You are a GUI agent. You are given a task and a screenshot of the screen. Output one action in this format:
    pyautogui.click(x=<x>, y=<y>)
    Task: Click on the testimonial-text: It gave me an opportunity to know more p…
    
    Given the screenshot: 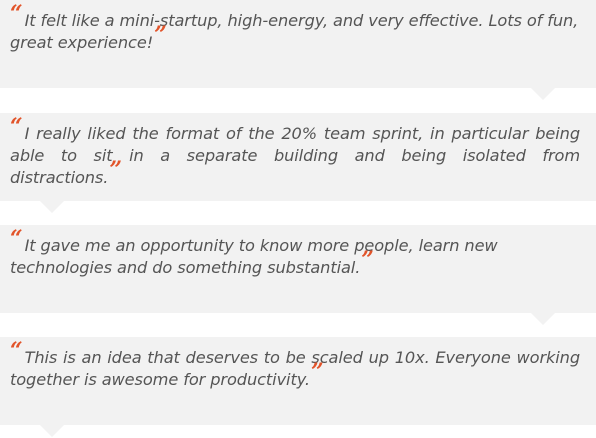 What is the action you would take?
    pyautogui.click(x=254, y=256)
    